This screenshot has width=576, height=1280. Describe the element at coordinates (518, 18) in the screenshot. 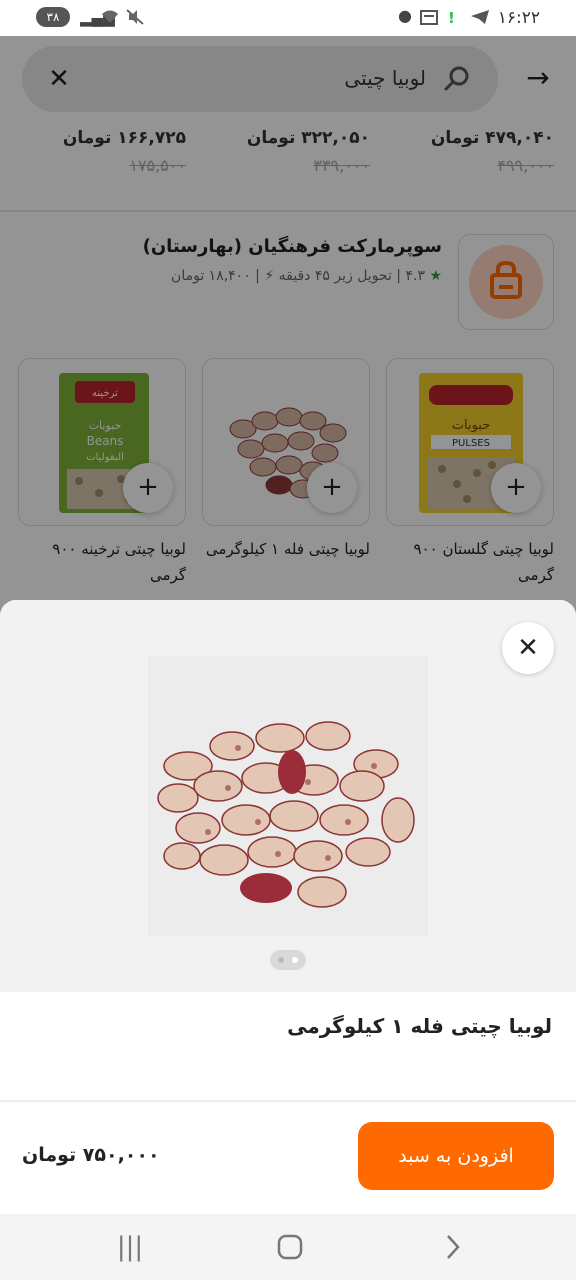

I see `clock: ۱۶:۲۲` at that location.